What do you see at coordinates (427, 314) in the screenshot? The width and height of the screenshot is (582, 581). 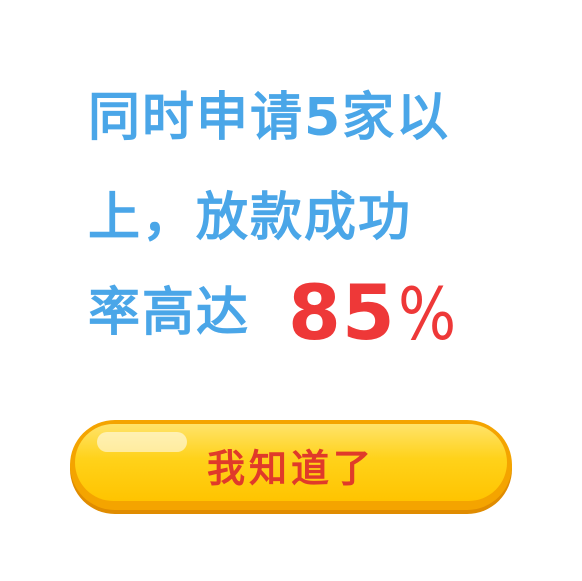 I see `percent-sign: %` at bounding box center [427, 314].